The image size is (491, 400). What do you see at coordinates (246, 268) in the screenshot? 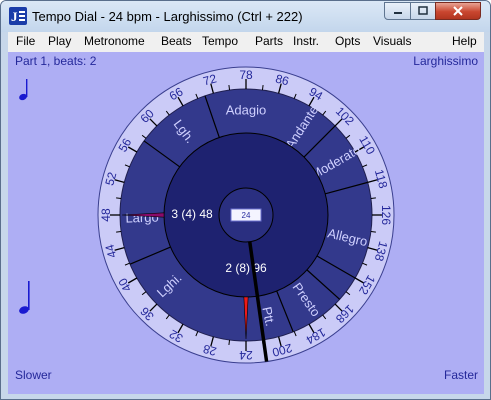
I see `beat-marker-label: 2 (8) 96` at bounding box center [246, 268].